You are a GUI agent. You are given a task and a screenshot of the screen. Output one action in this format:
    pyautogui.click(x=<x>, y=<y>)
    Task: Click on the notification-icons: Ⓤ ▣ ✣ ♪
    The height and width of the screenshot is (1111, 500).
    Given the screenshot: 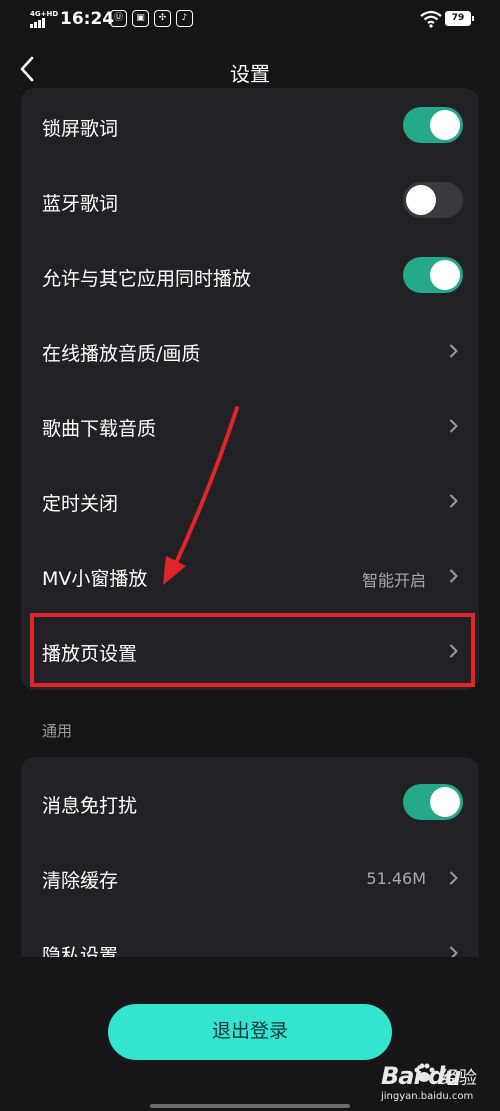 What is the action you would take?
    pyautogui.click(x=151, y=18)
    